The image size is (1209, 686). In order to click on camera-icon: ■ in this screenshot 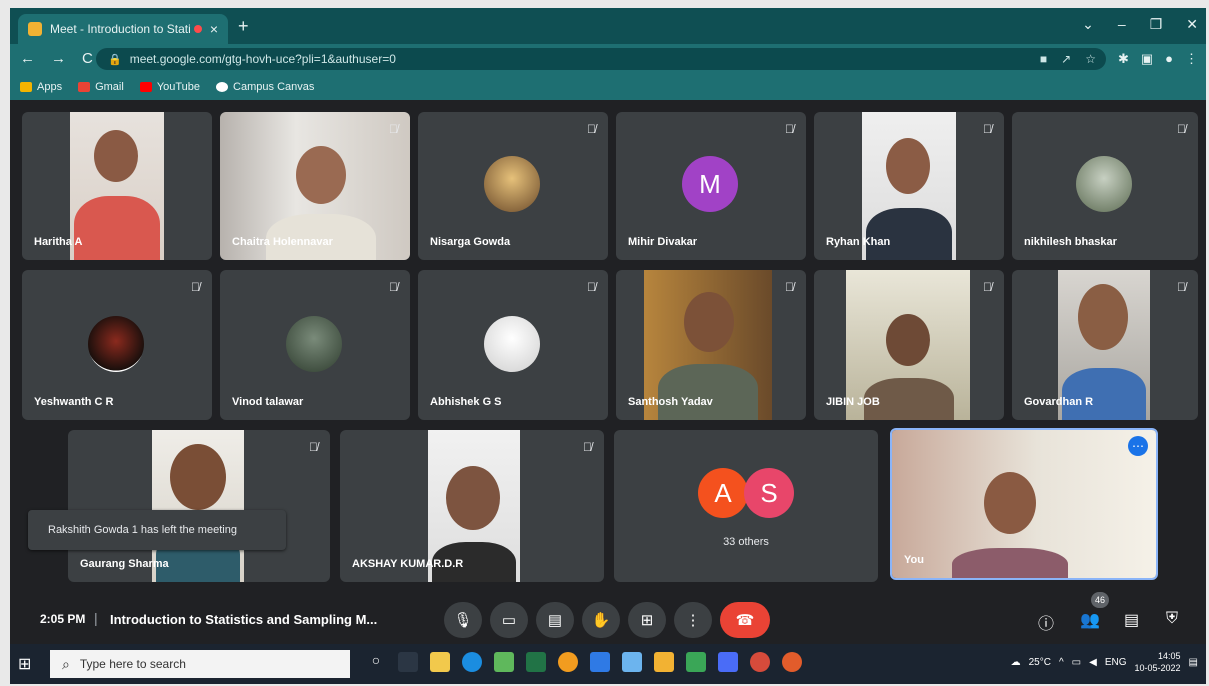, I will do `click(1043, 59)`.